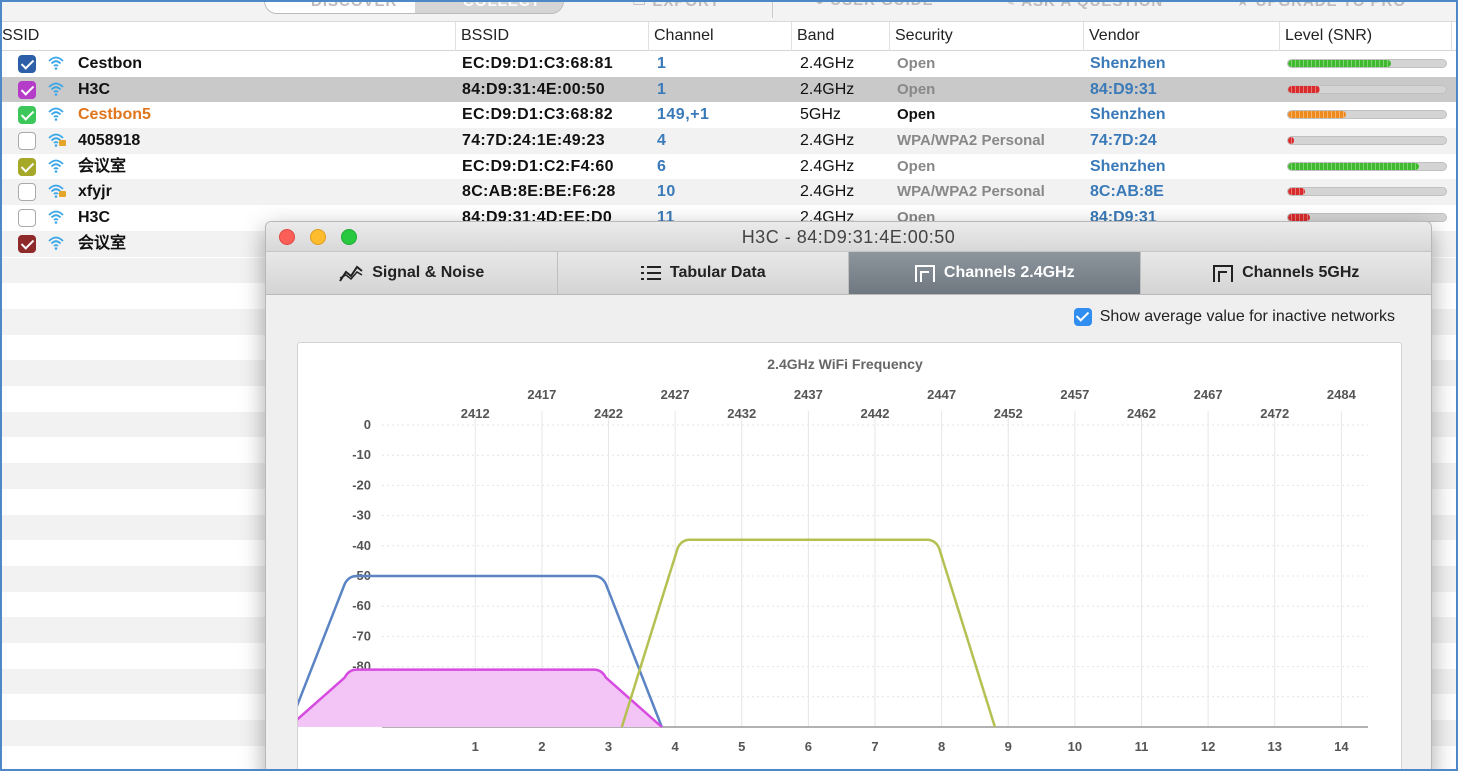 This screenshot has height=771, width=1458. What do you see at coordinates (539, 192) in the screenshot?
I see `bssid-cell: 8C:AB:8E:BE:F6:28` at bounding box center [539, 192].